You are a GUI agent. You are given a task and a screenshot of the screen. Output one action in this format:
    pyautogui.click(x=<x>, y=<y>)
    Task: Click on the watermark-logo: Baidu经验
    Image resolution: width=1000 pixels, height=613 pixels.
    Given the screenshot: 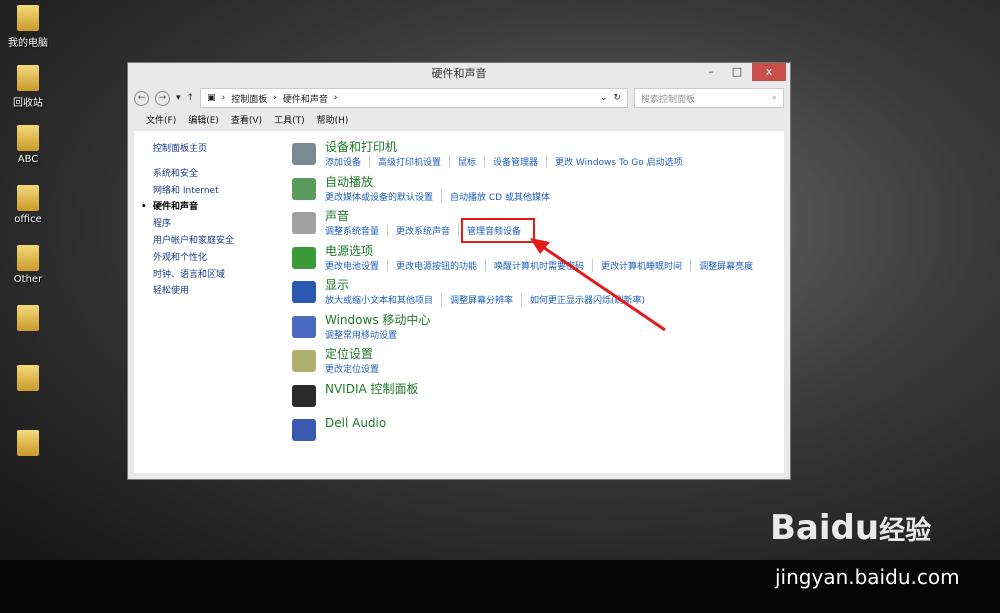 What is the action you would take?
    pyautogui.click(x=851, y=528)
    